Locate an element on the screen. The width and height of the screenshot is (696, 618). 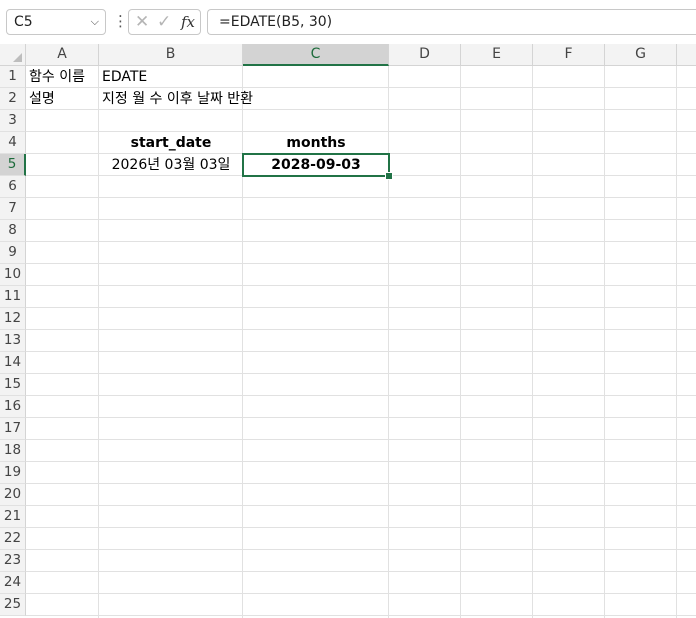
cell-b4: start_date is located at coordinates (171, 143).